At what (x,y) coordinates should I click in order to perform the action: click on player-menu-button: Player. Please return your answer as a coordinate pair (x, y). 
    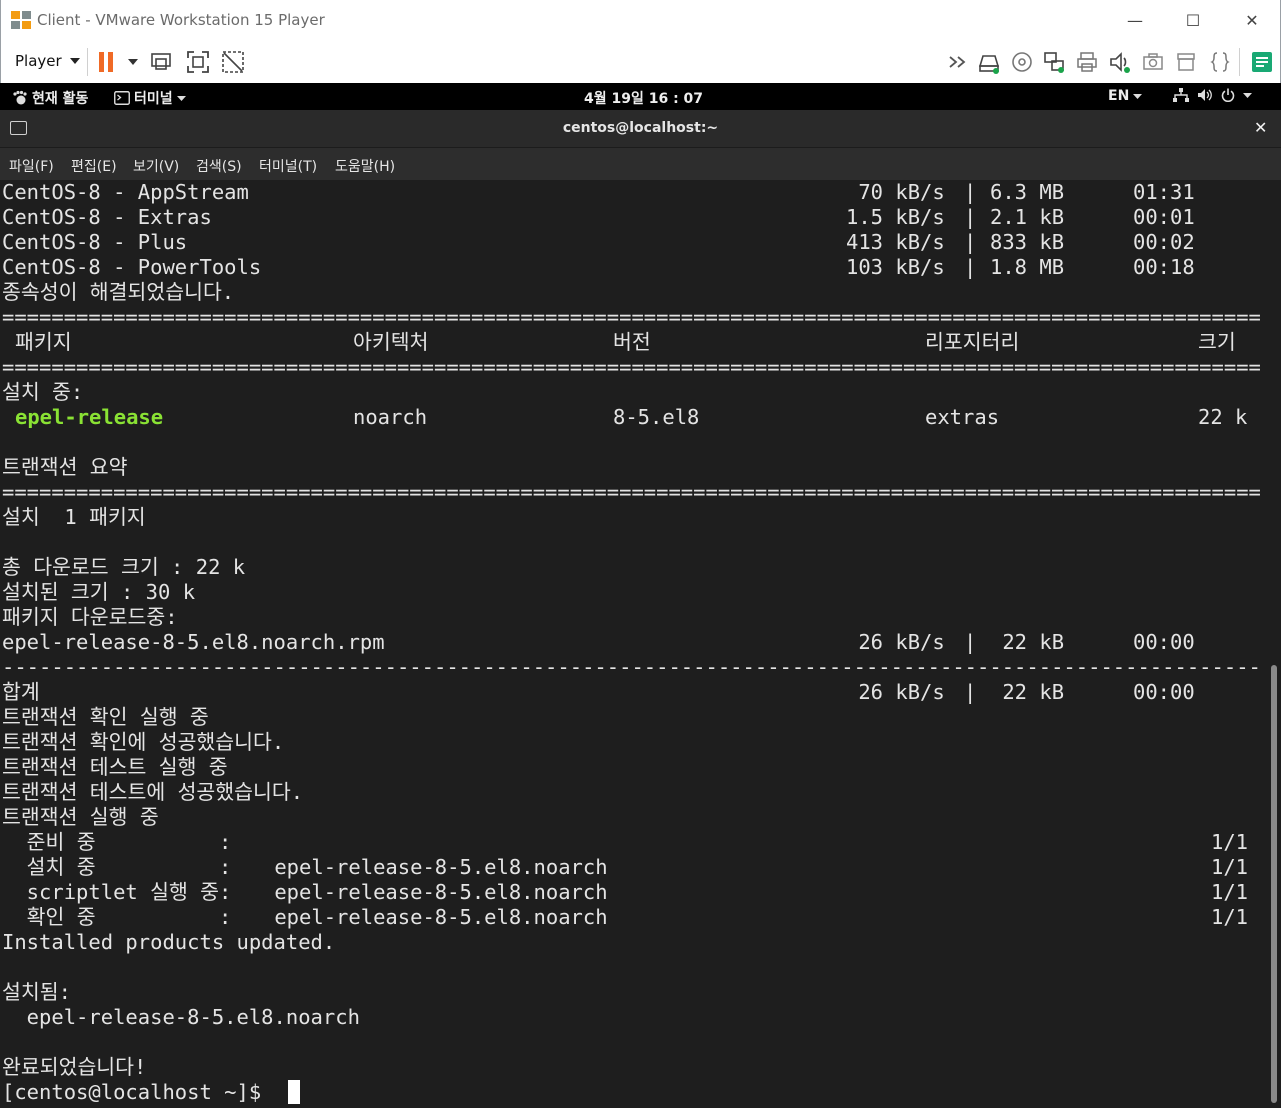
    Looking at the image, I should click on (47, 61).